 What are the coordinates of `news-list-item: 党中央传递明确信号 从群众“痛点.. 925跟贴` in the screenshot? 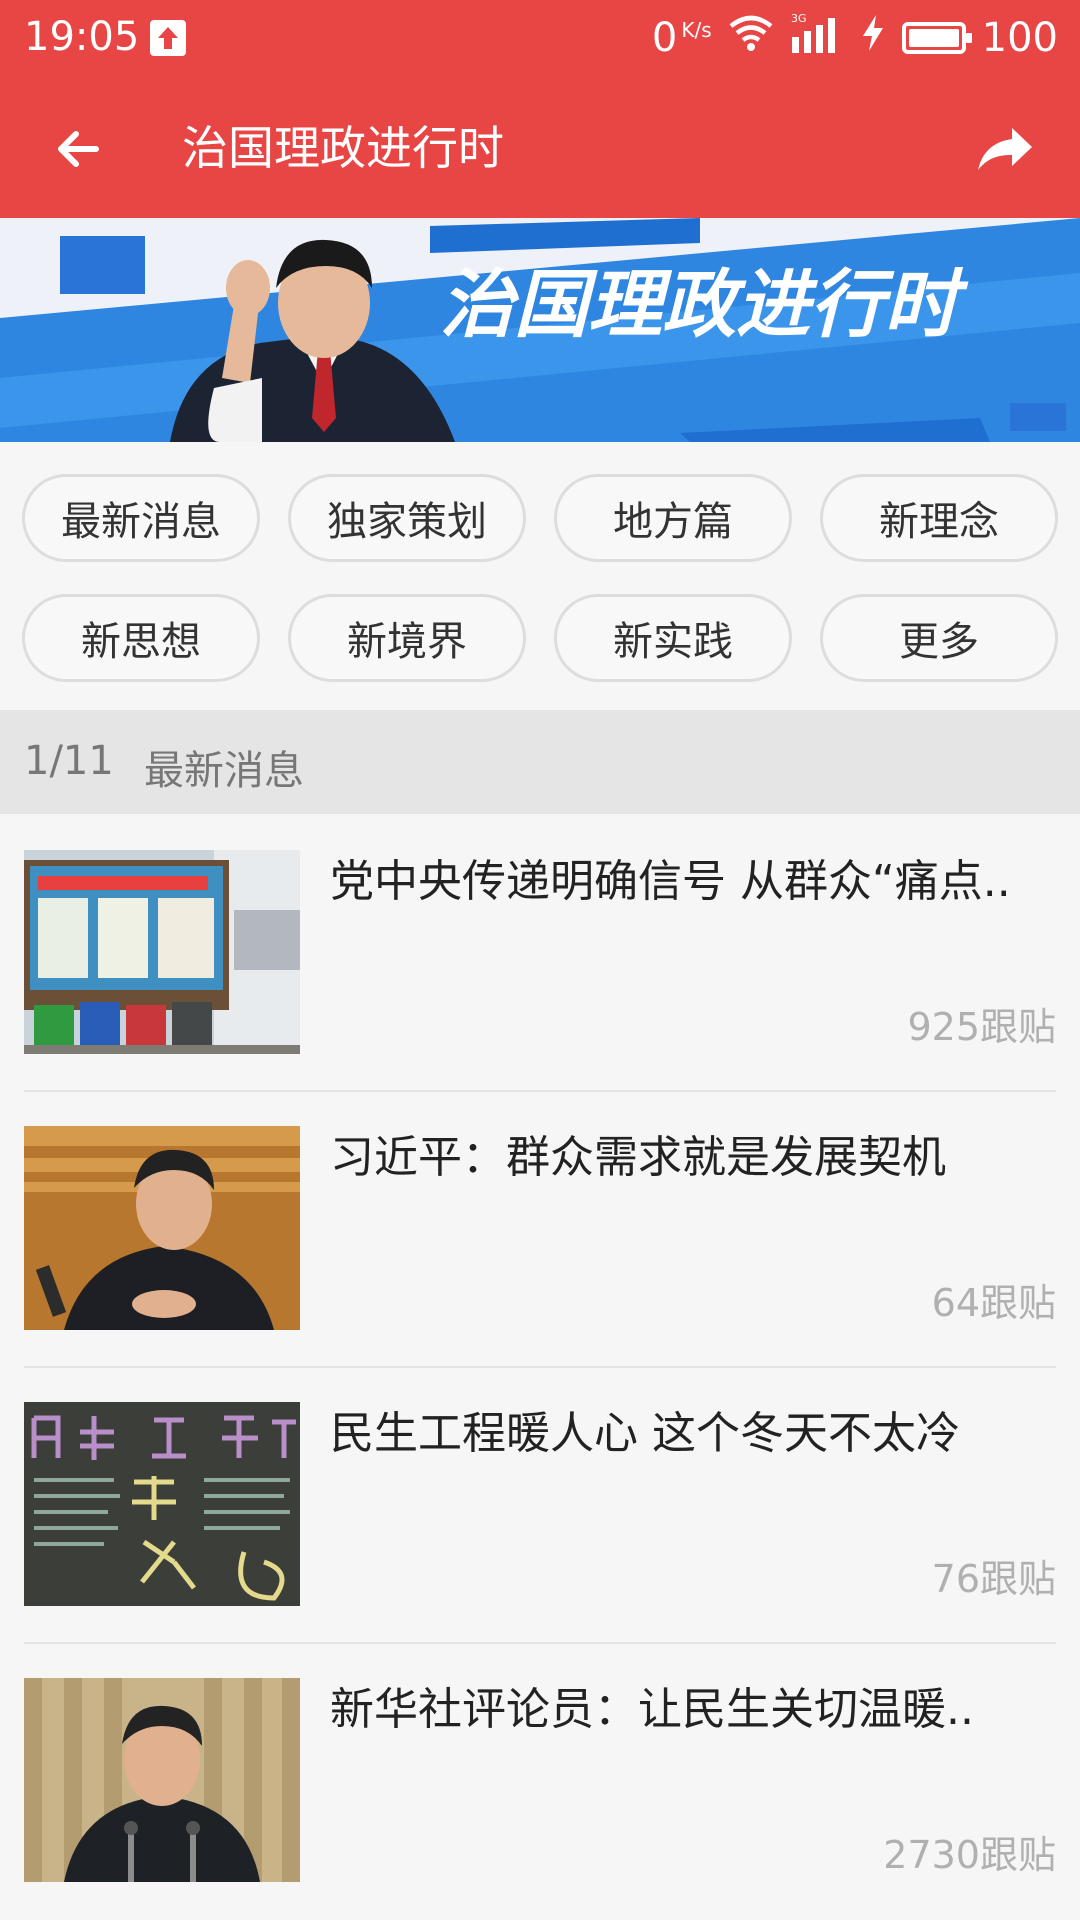 It's located at (540, 952).